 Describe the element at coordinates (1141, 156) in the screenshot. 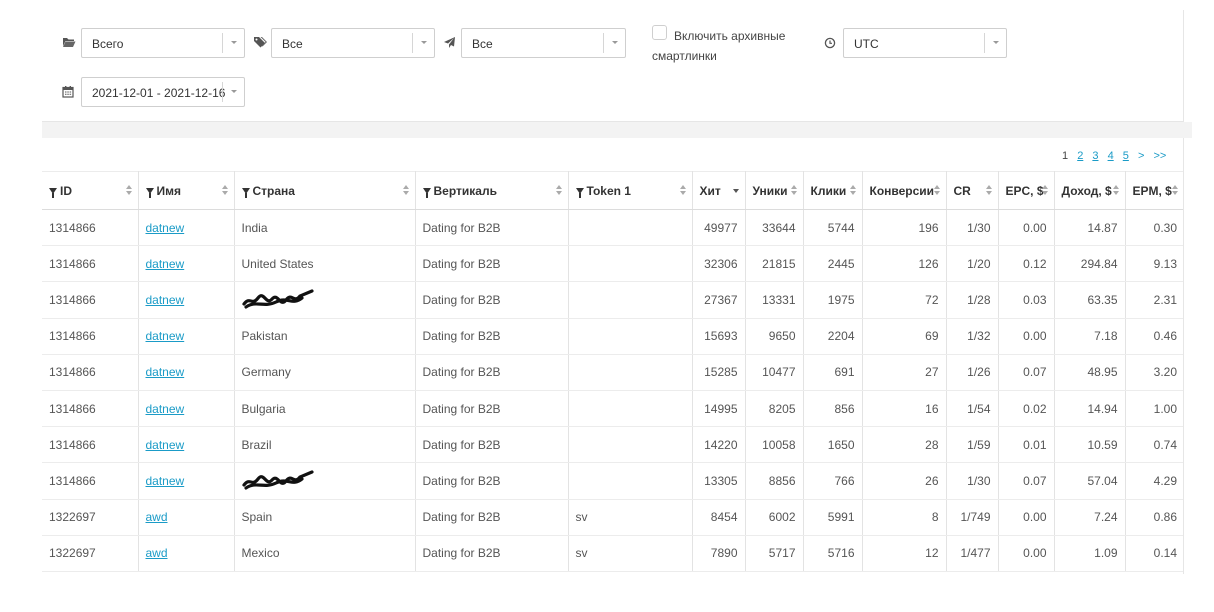

I see `pagination-next: >` at that location.